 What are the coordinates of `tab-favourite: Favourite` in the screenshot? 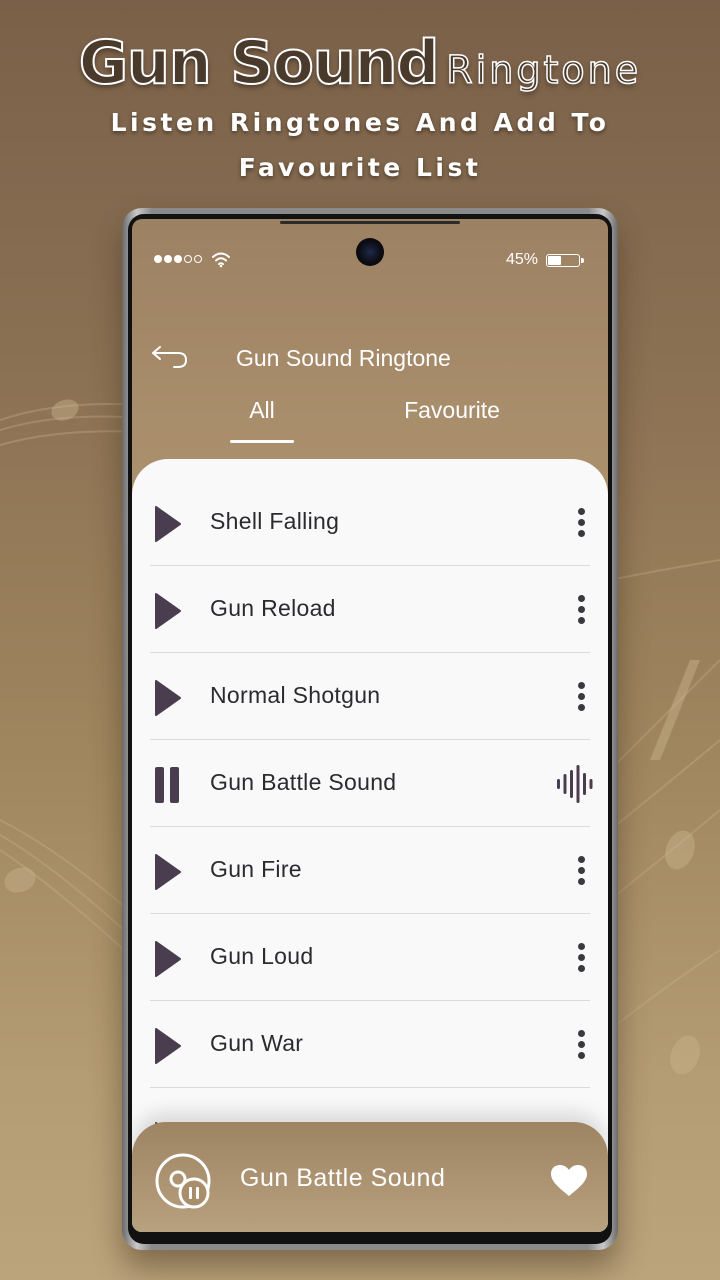 It's located at (452, 420).